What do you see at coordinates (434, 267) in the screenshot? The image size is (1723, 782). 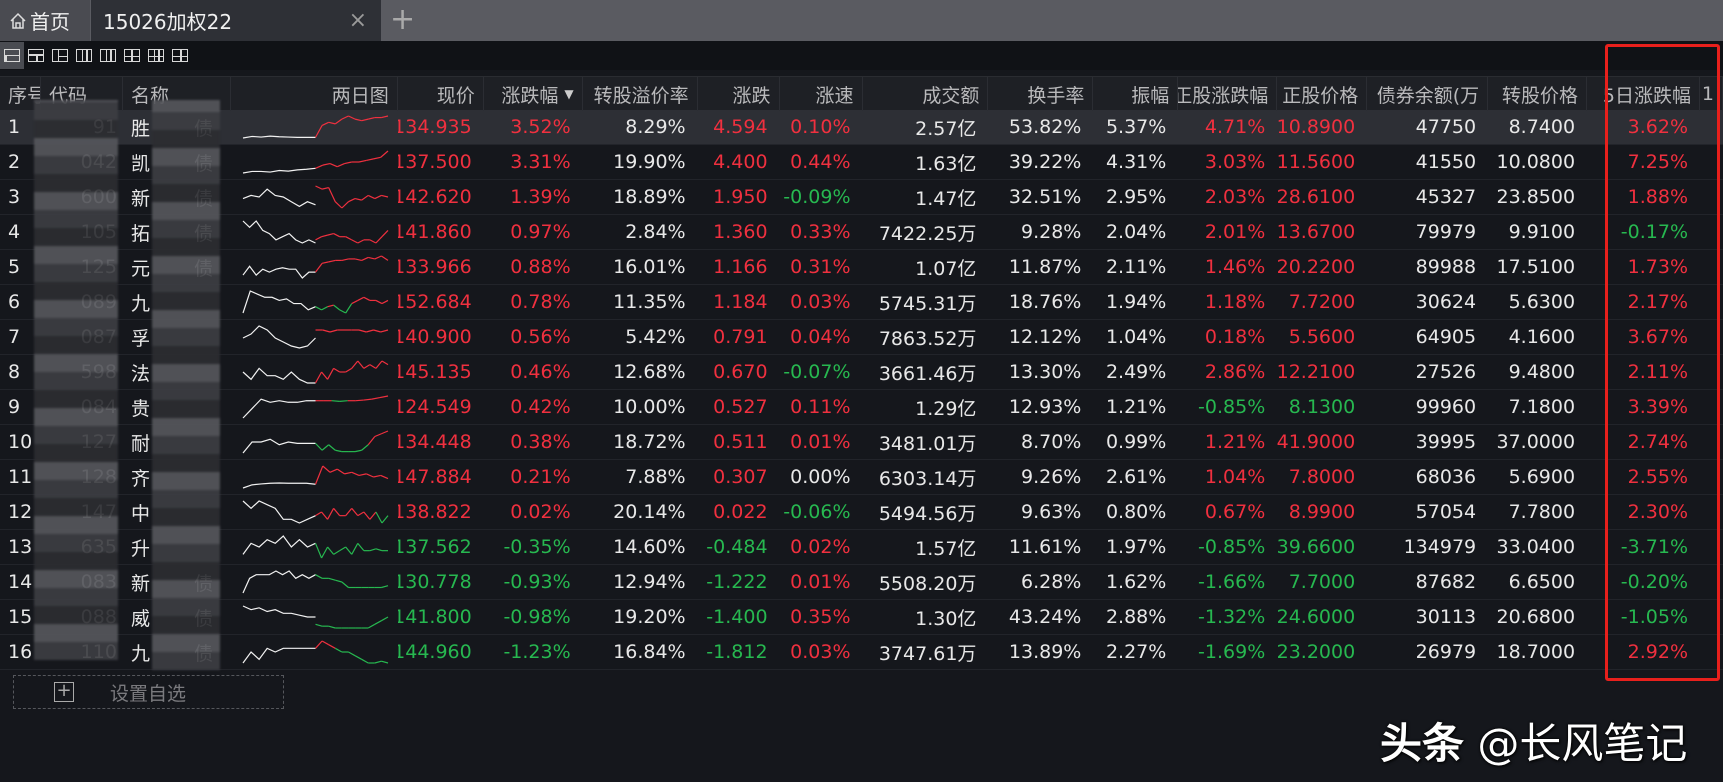 I see `cell-price: 133.966` at bounding box center [434, 267].